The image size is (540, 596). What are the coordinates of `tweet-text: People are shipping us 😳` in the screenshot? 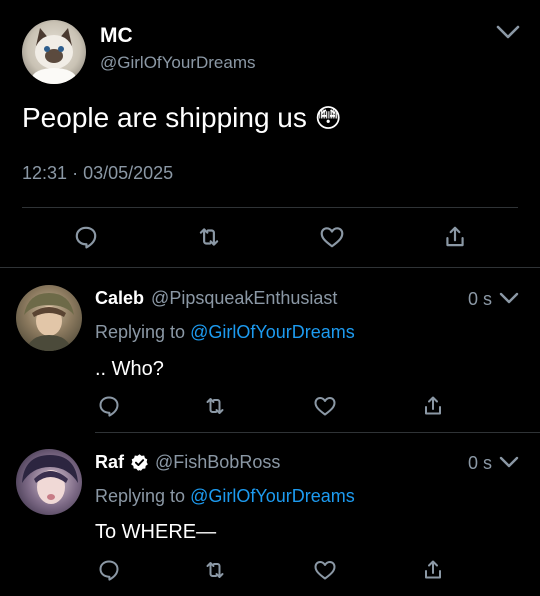 It's located at (182, 118).